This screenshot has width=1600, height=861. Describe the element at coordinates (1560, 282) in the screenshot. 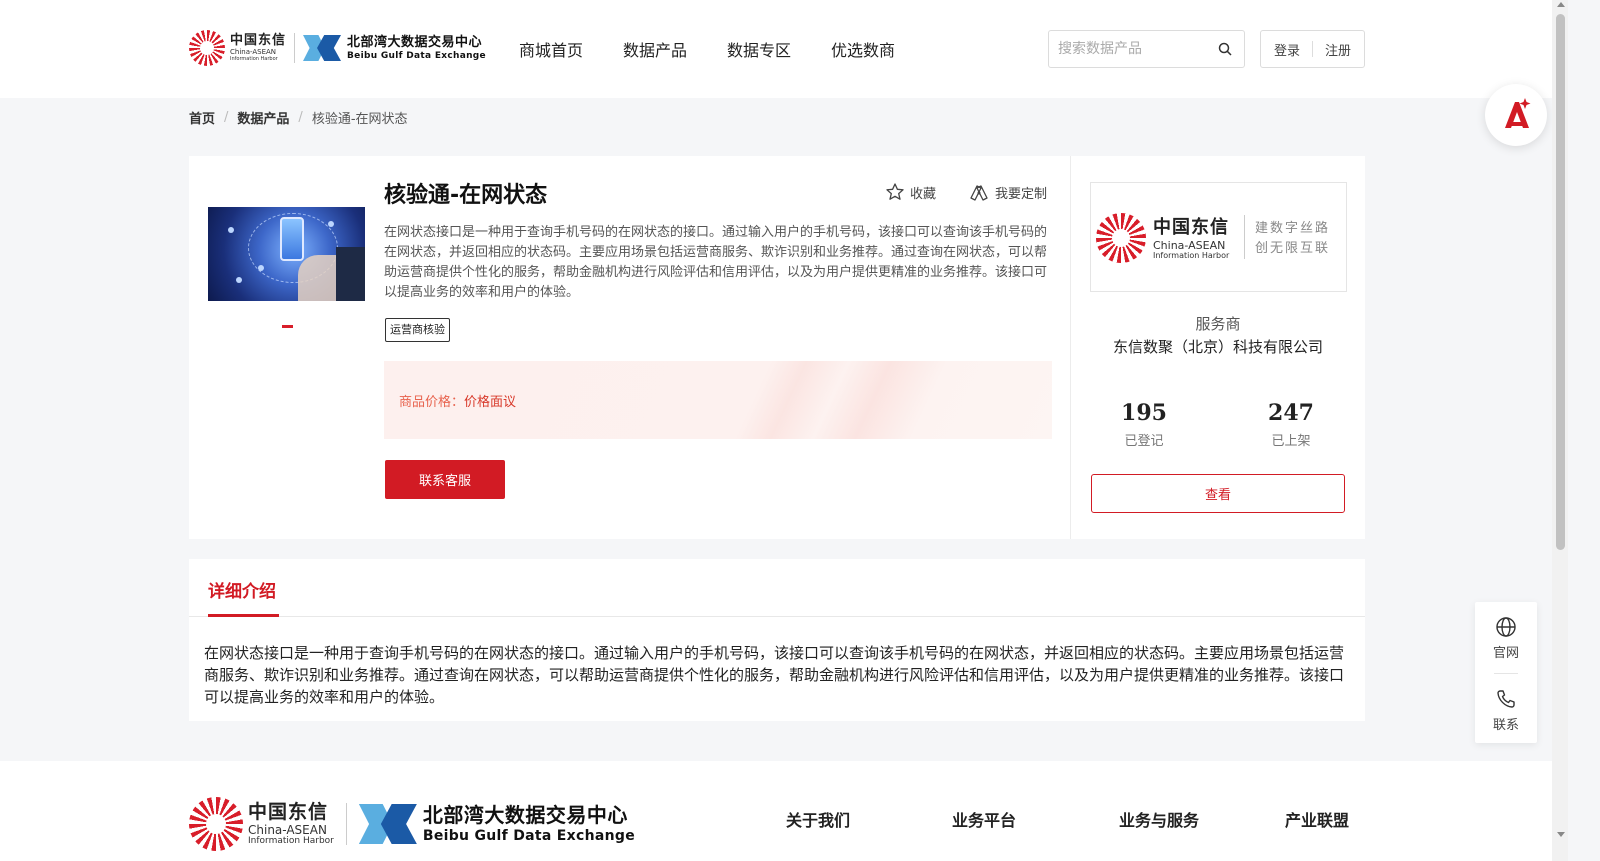

I see `scrollbar-thumb` at that location.